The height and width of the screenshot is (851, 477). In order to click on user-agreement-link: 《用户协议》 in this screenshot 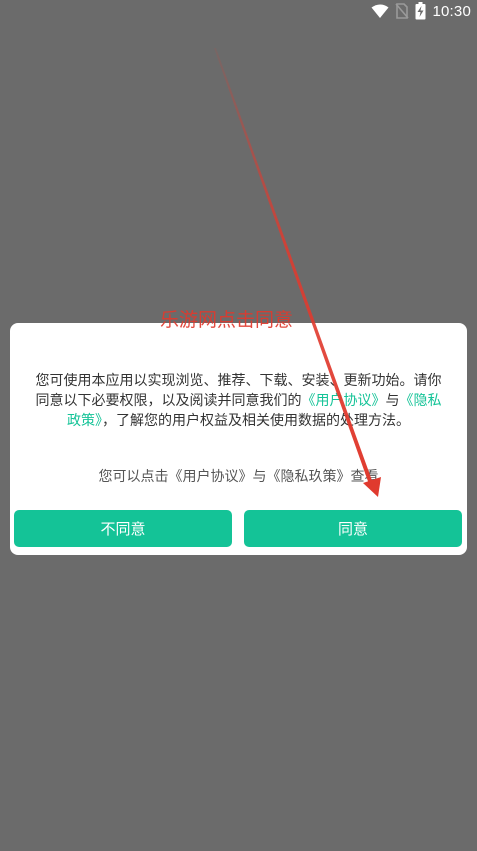, I will do `click(344, 401)`.